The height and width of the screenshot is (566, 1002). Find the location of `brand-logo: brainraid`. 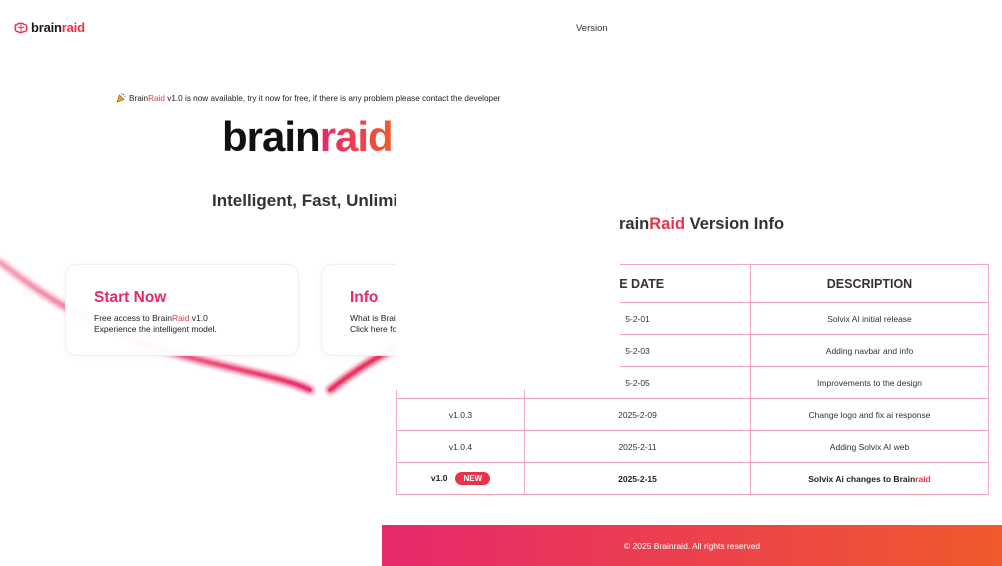

brand-logo: brainraid is located at coordinates (49, 27).